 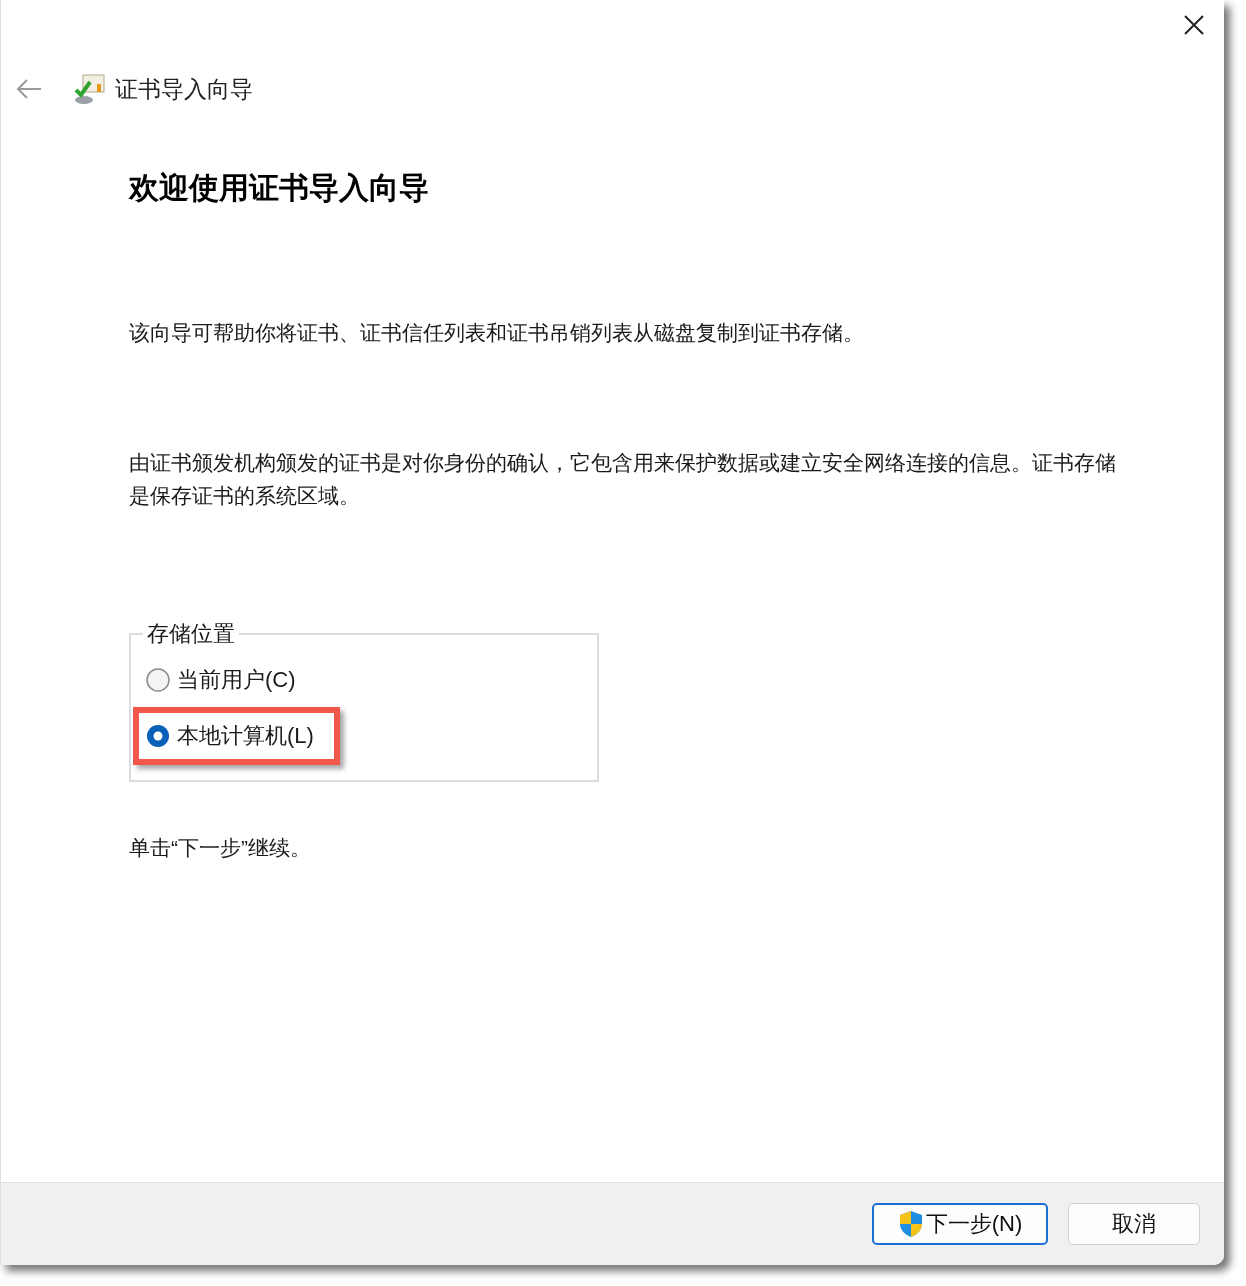 What do you see at coordinates (960, 1224) in the screenshot?
I see `next-button: 下一步(N)` at bounding box center [960, 1224].